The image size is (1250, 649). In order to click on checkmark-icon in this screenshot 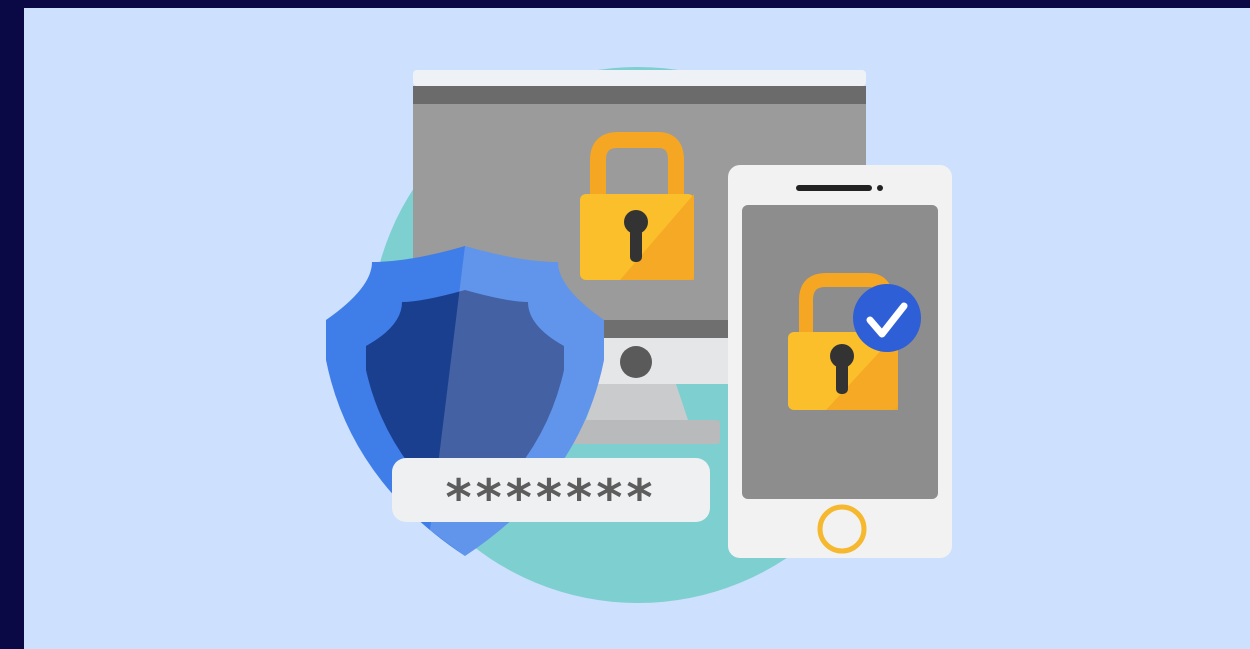, I will do `click(887, 318)`.